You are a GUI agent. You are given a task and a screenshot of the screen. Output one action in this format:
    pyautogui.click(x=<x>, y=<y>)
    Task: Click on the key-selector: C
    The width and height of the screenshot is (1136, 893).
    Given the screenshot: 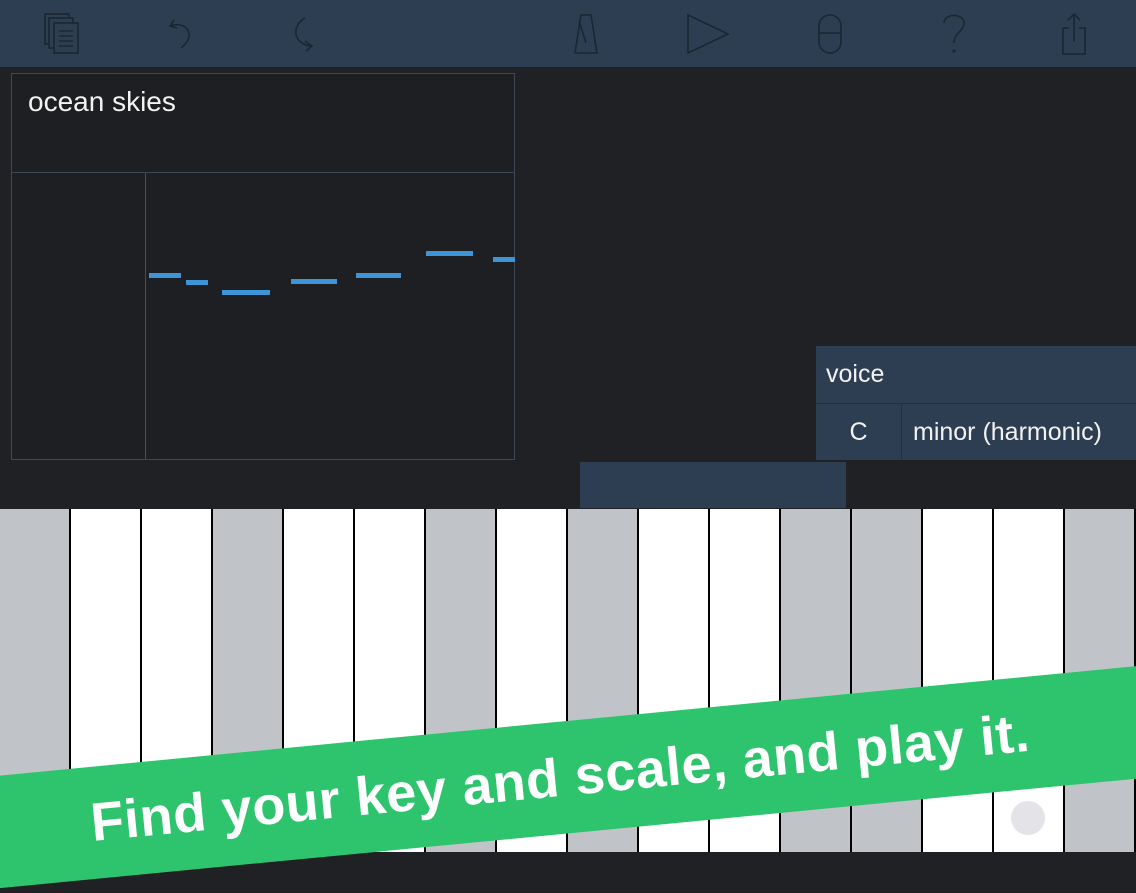 What is the action you would take?
    pyautogui.click(x=858, y=432)
    